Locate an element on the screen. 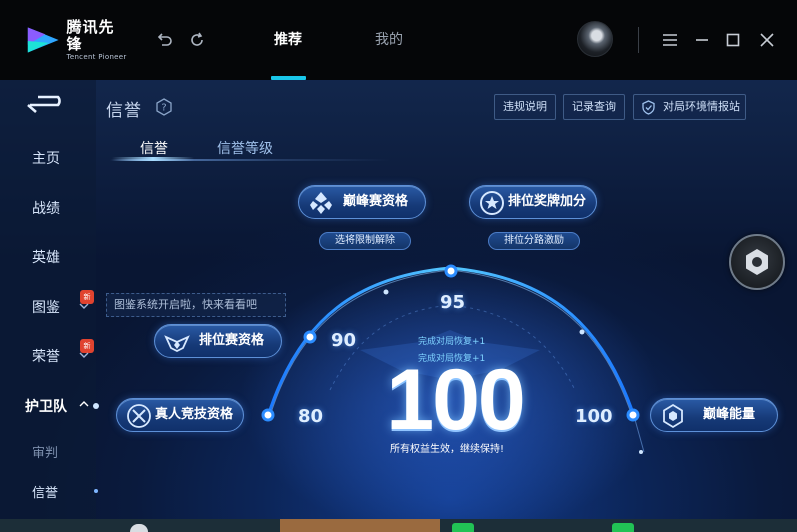 The height and width of the screenshot is (532, 797). sidebar-item-label: 主页 is located at coordinates (46, 159).